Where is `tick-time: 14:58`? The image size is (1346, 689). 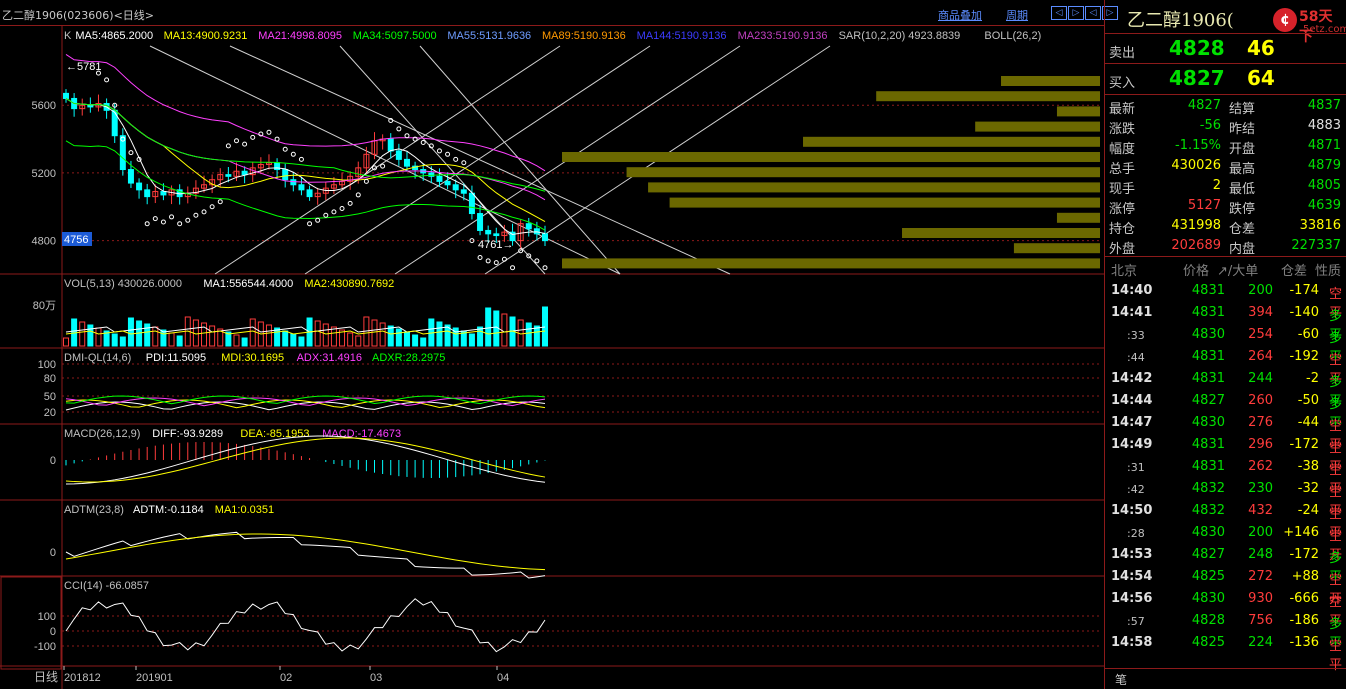 tick-time: 14:58 is located at coordinates (1132, 642).